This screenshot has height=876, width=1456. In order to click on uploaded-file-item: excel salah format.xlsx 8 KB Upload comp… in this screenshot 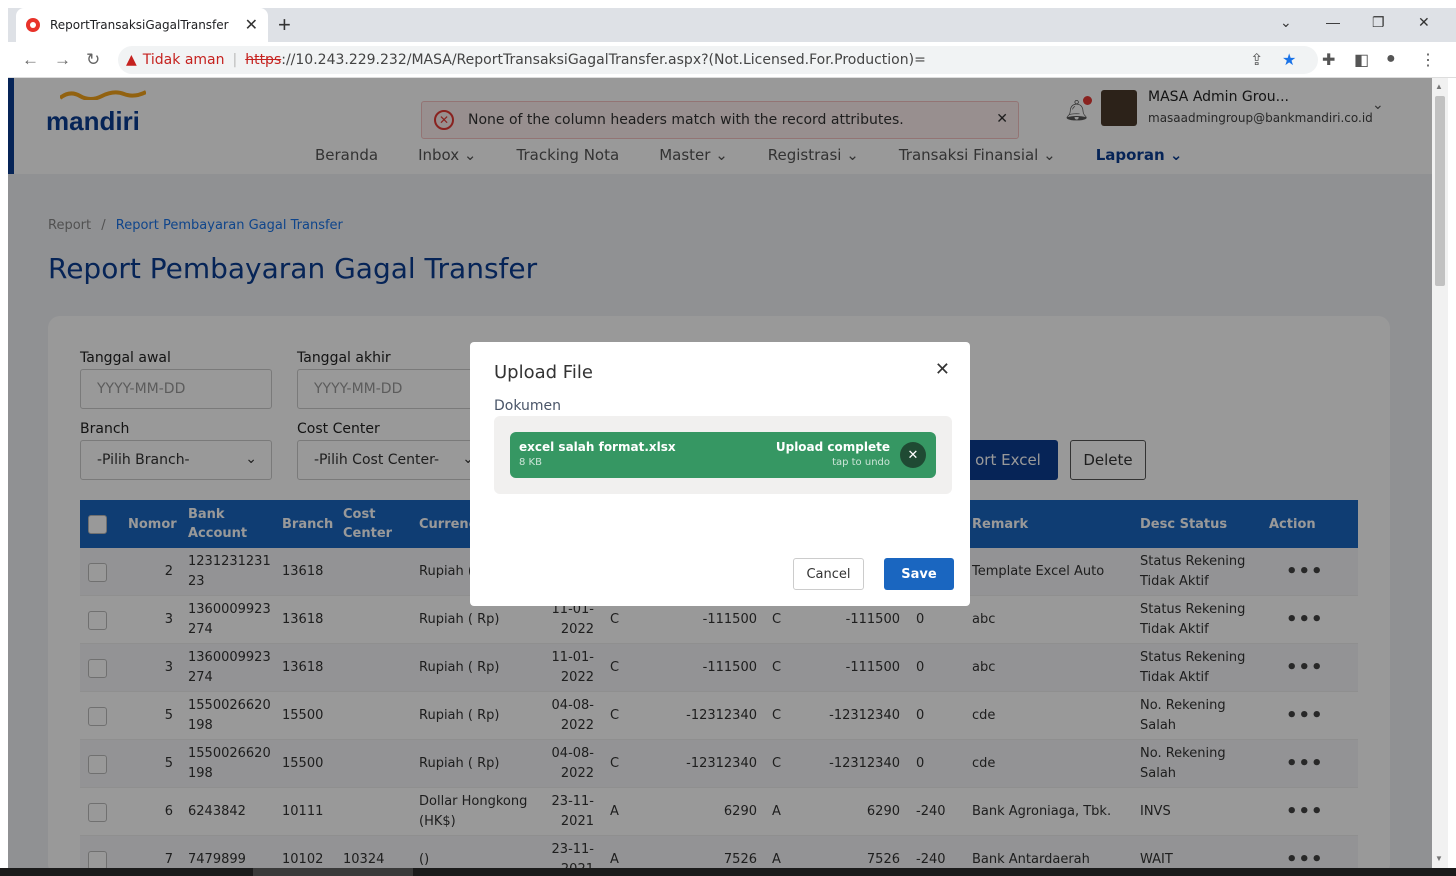, I will do `click(723, 455)`.